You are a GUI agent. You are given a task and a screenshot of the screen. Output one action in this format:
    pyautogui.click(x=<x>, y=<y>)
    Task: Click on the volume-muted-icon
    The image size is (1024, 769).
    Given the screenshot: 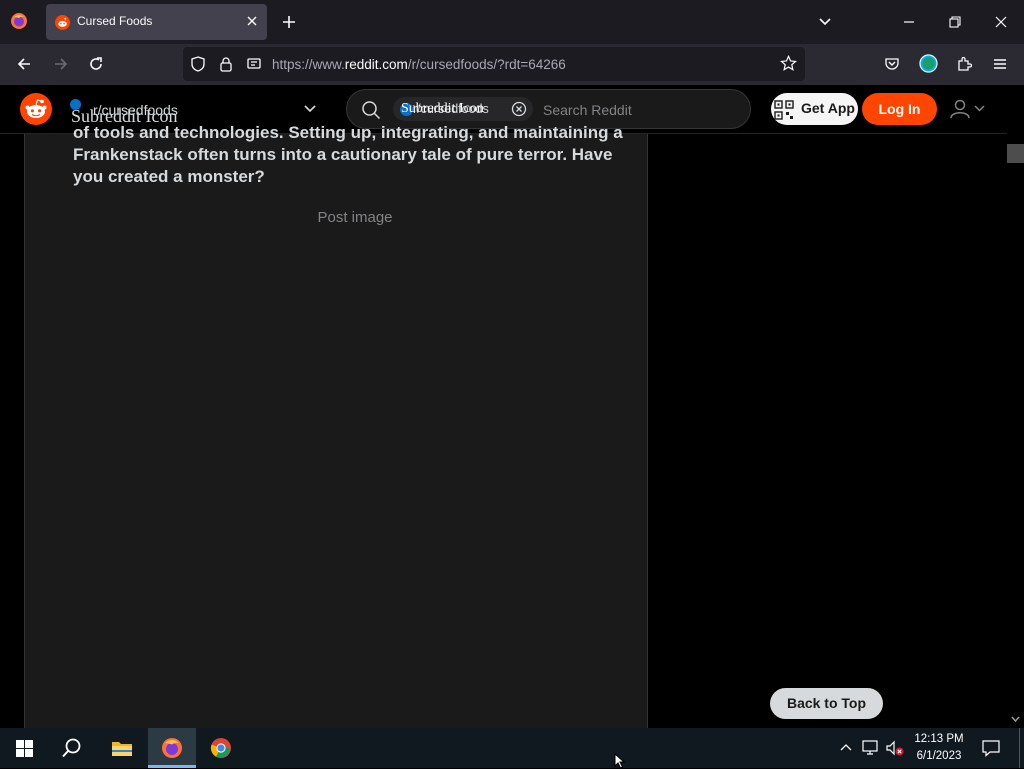 What is the action you would take?
    pyautogui.click(x=895, y=748)
    